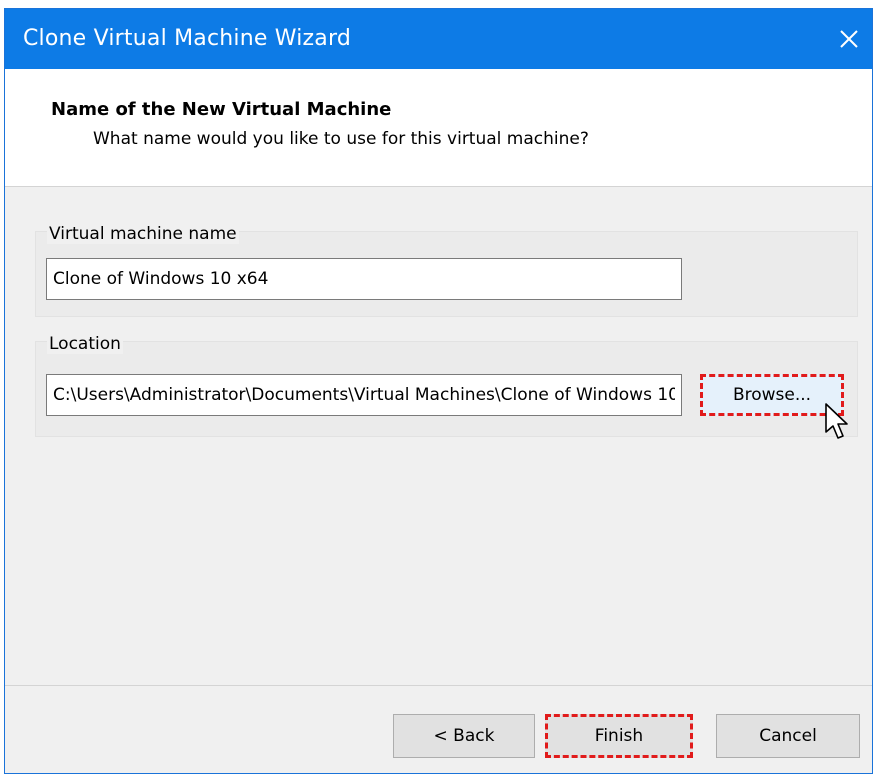  I want to click on vm-name-group: Virtual machine name, so click(446, 270).